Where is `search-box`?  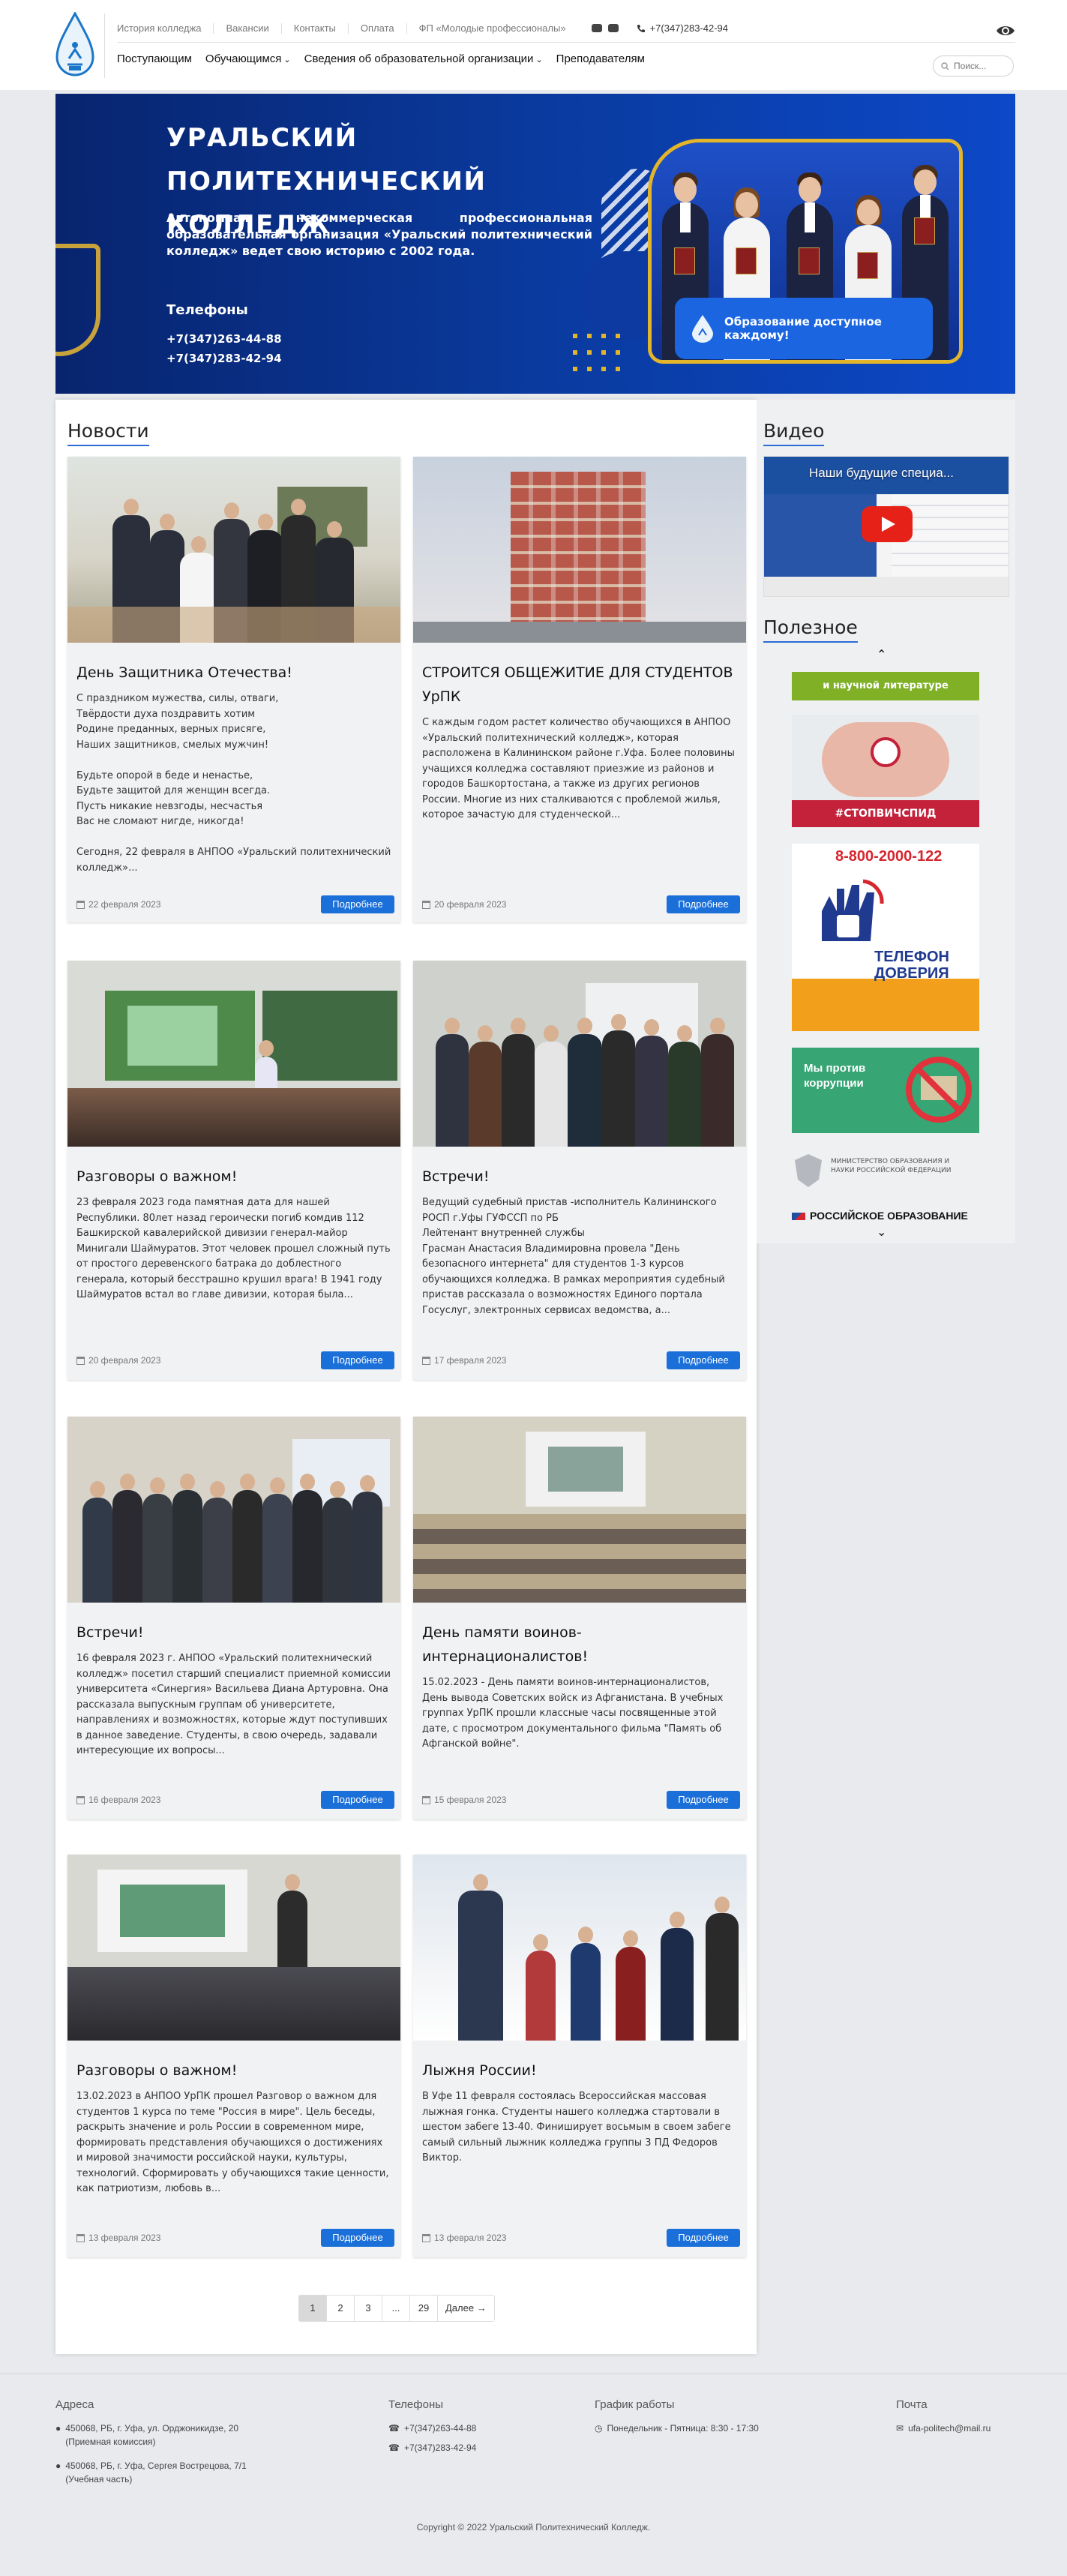 search-box is located at coordinates (973, 66).